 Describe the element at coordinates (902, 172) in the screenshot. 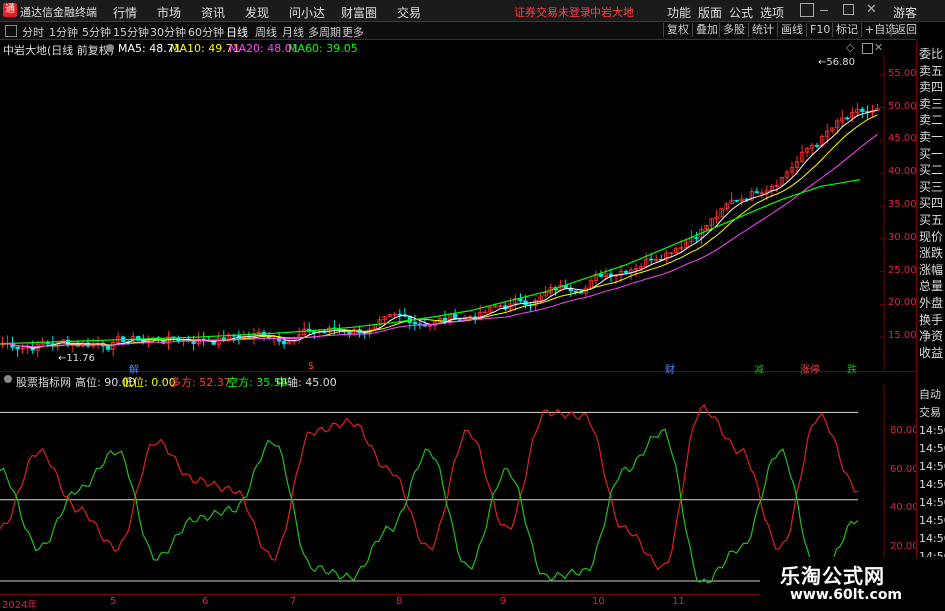

I see `price-tick-3: 40.00` at that location.